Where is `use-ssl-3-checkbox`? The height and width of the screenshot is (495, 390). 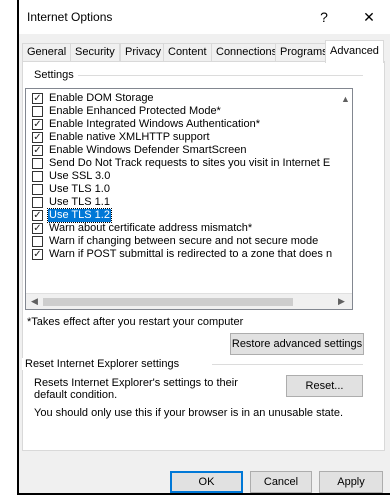 use-ssl-3-checkbox is located at coordinates (37, 176).